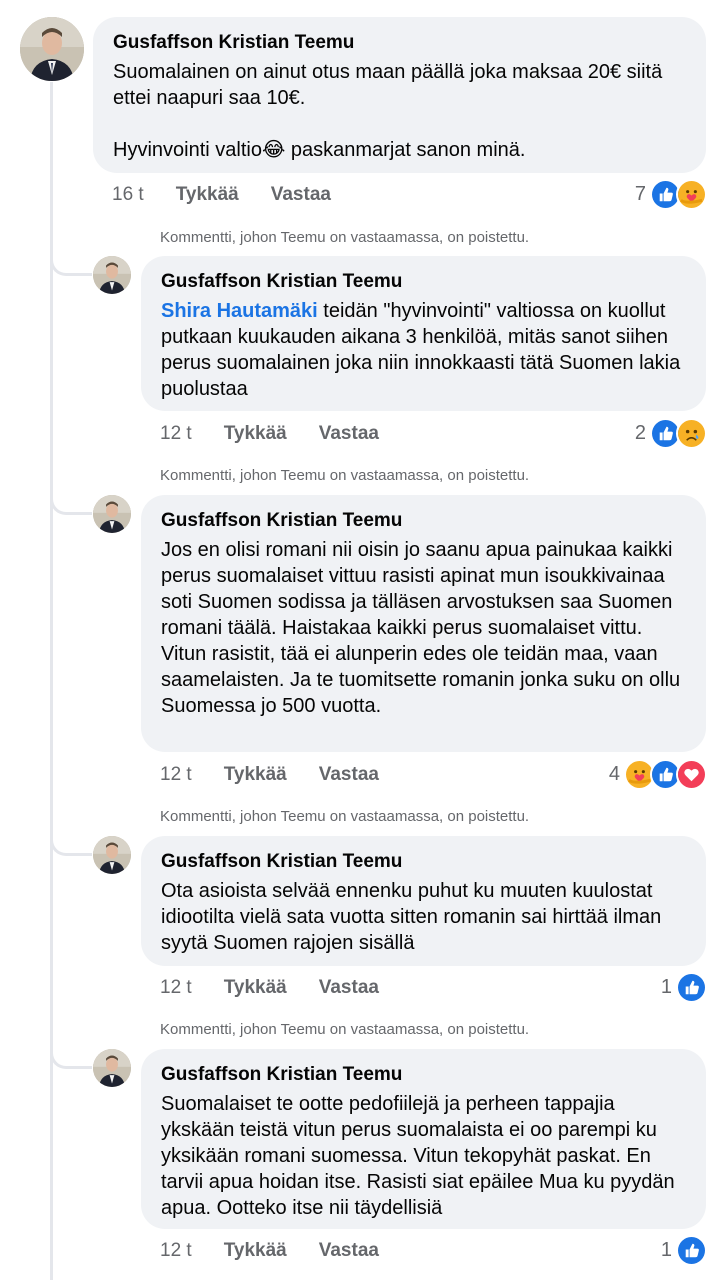 This screenshot has width=725, height=1280. Describe the element at coordinates (691, 194) in the screenshot. I see `care-icon` at that location.